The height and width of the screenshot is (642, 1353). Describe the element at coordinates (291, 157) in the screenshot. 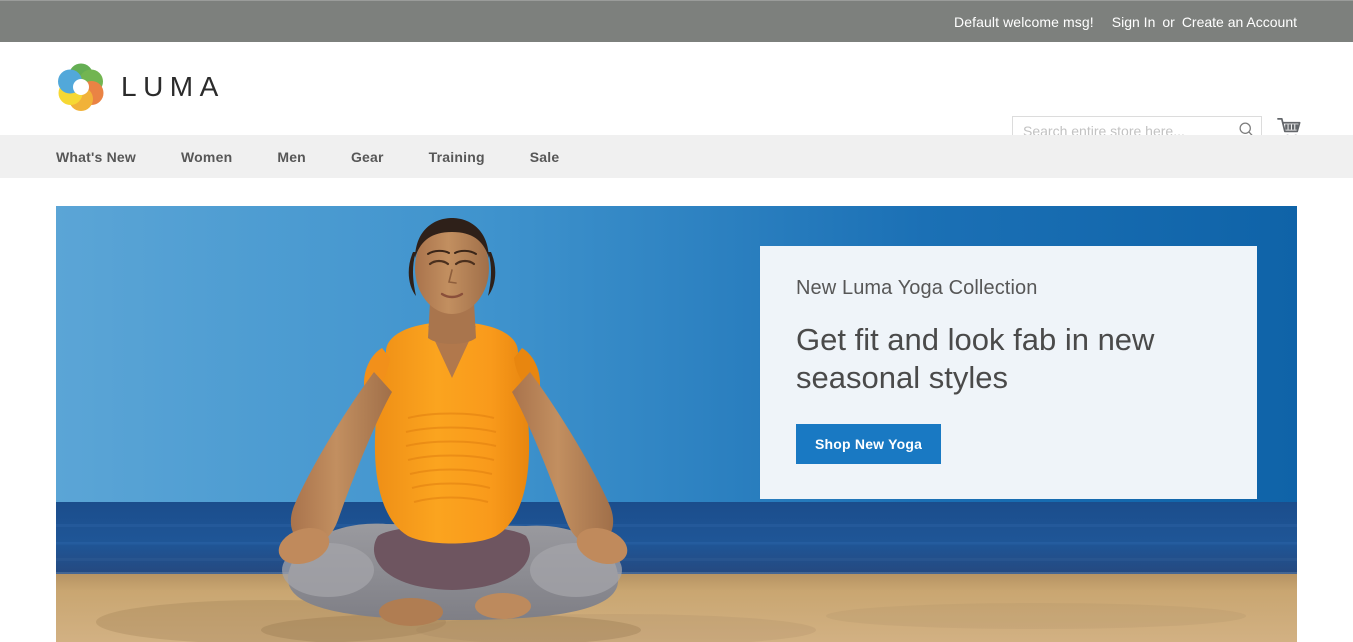

I see `nav-item-men: Men` at that location.